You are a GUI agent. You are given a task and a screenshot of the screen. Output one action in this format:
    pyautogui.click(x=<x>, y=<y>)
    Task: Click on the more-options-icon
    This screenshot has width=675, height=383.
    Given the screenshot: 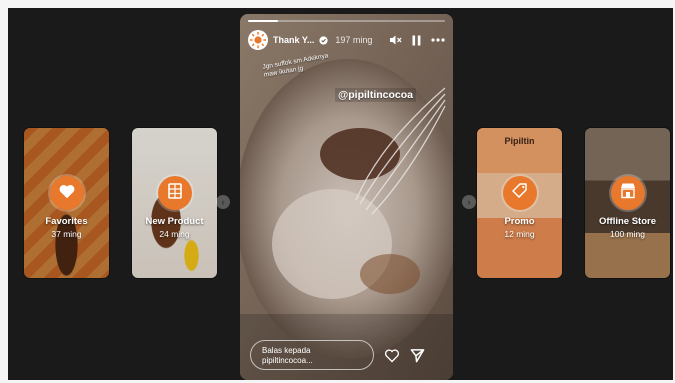 What is the action you would take?
    pyautogui.click(x=438, y=40)
    